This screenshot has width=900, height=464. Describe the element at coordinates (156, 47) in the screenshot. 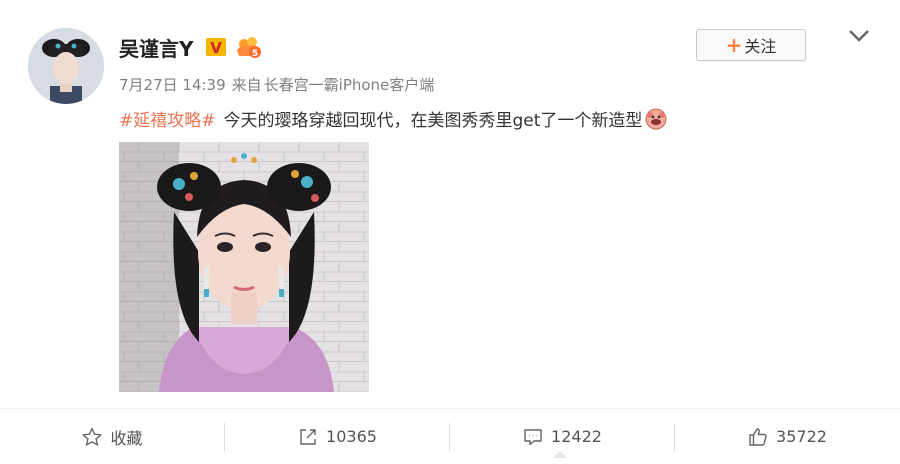

I see `user-name: 吴谨言Y` at that location.